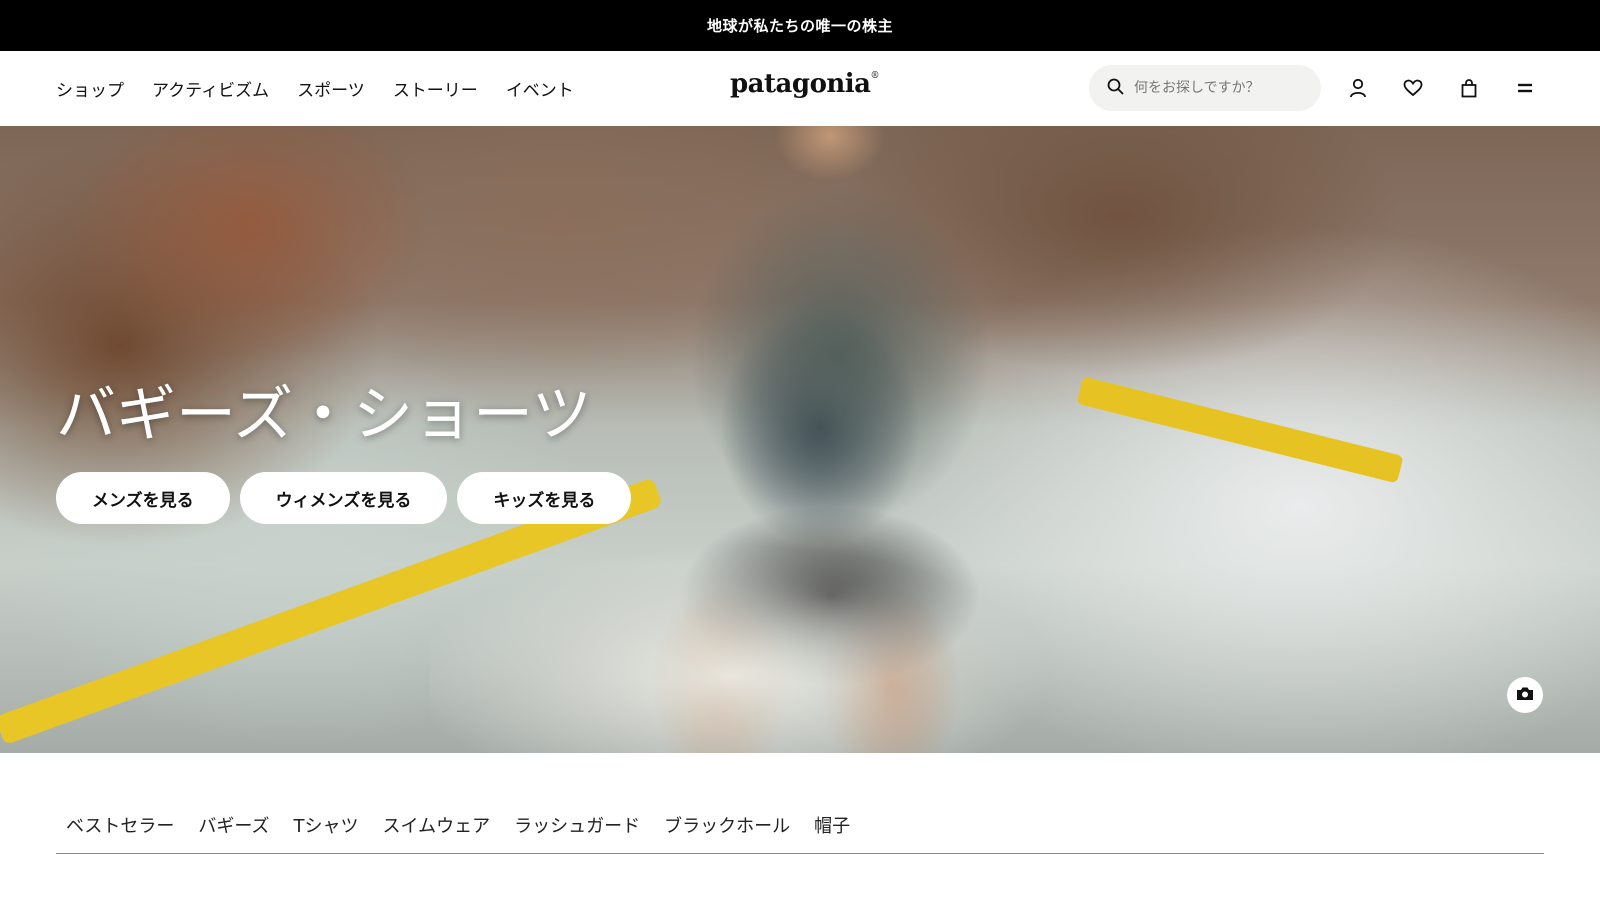 Image resolution: width=1600 pixels, height=900 pixels. I want to click on category-swimwear: スイムウェア, so click(436, 819).